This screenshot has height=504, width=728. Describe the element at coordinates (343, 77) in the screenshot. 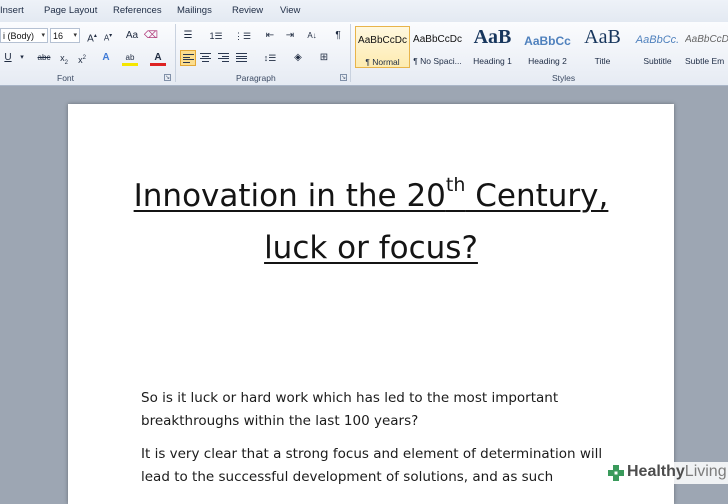

I see `paragraph-dialog-launcher-icon: ↘` at that location.